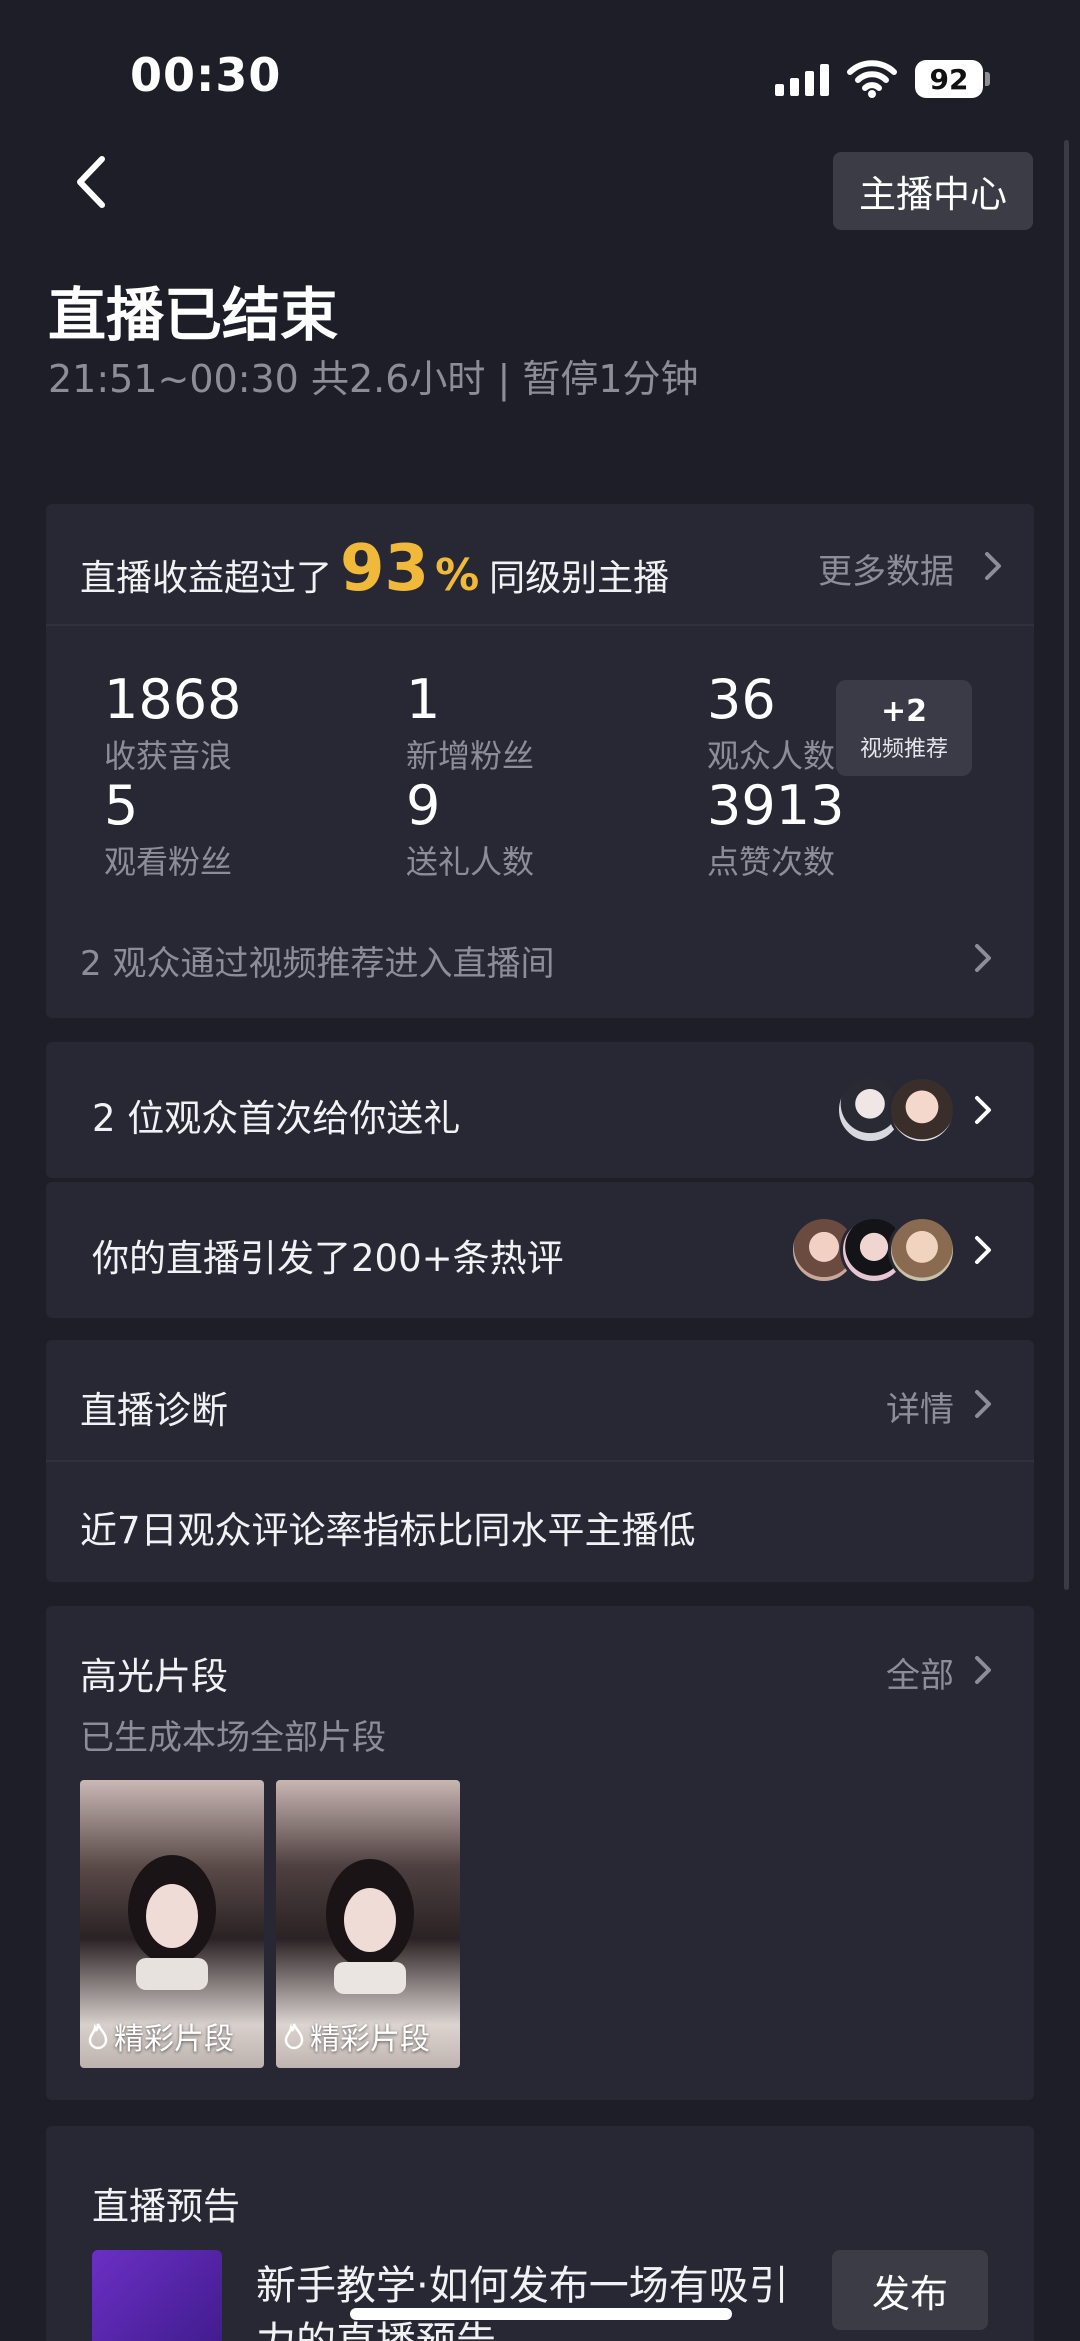 The image size is (1080, 2341). Describe the element at coordinates (470, 756) in the screenshot. I see `stat-label: 新增粉丝` at that location.